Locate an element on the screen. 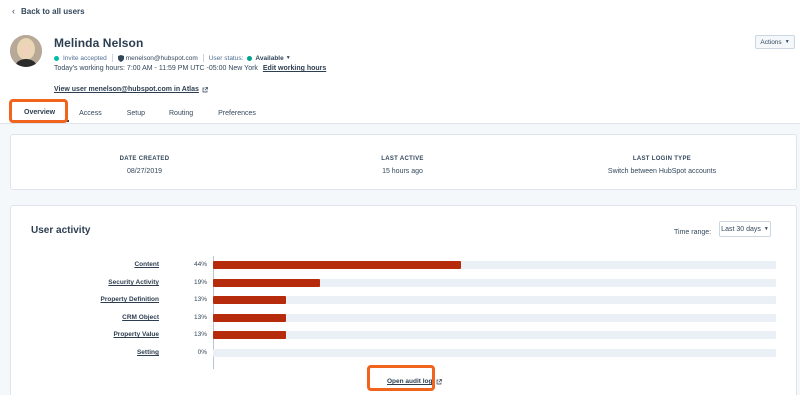 The image size is (800, 395). actions-button: Actions ▼ is located at coordinates (775, 42).